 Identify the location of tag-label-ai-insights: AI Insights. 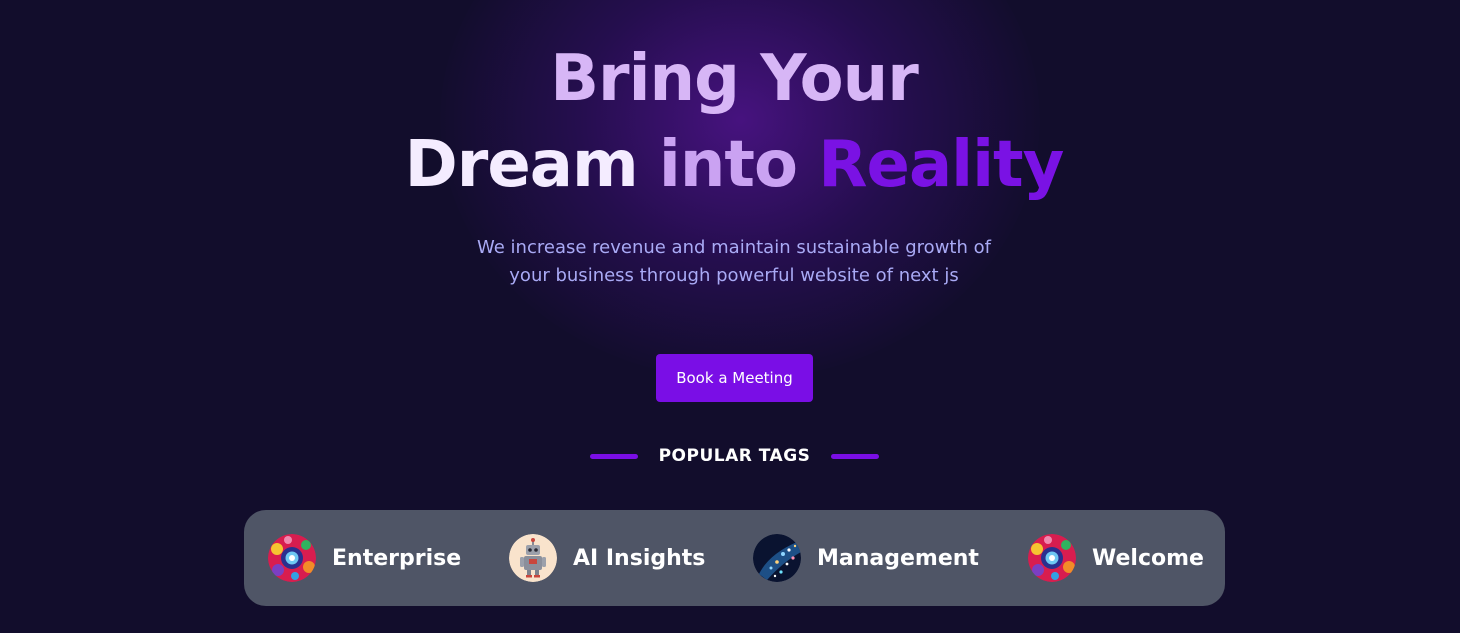
(639, 558).